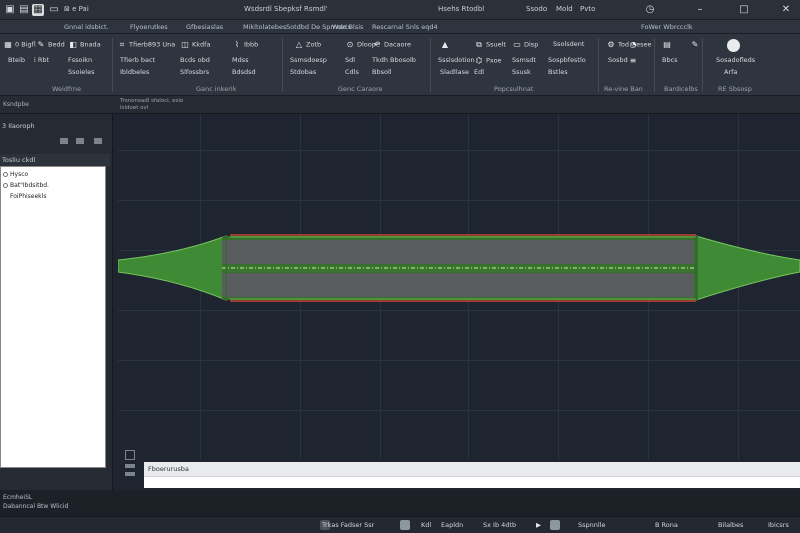 The image size is (800, 533). What do you see at coordinates (650, 10) in the screenshot?
I see `help-icon: ◷` at bounding box center [650, 10].